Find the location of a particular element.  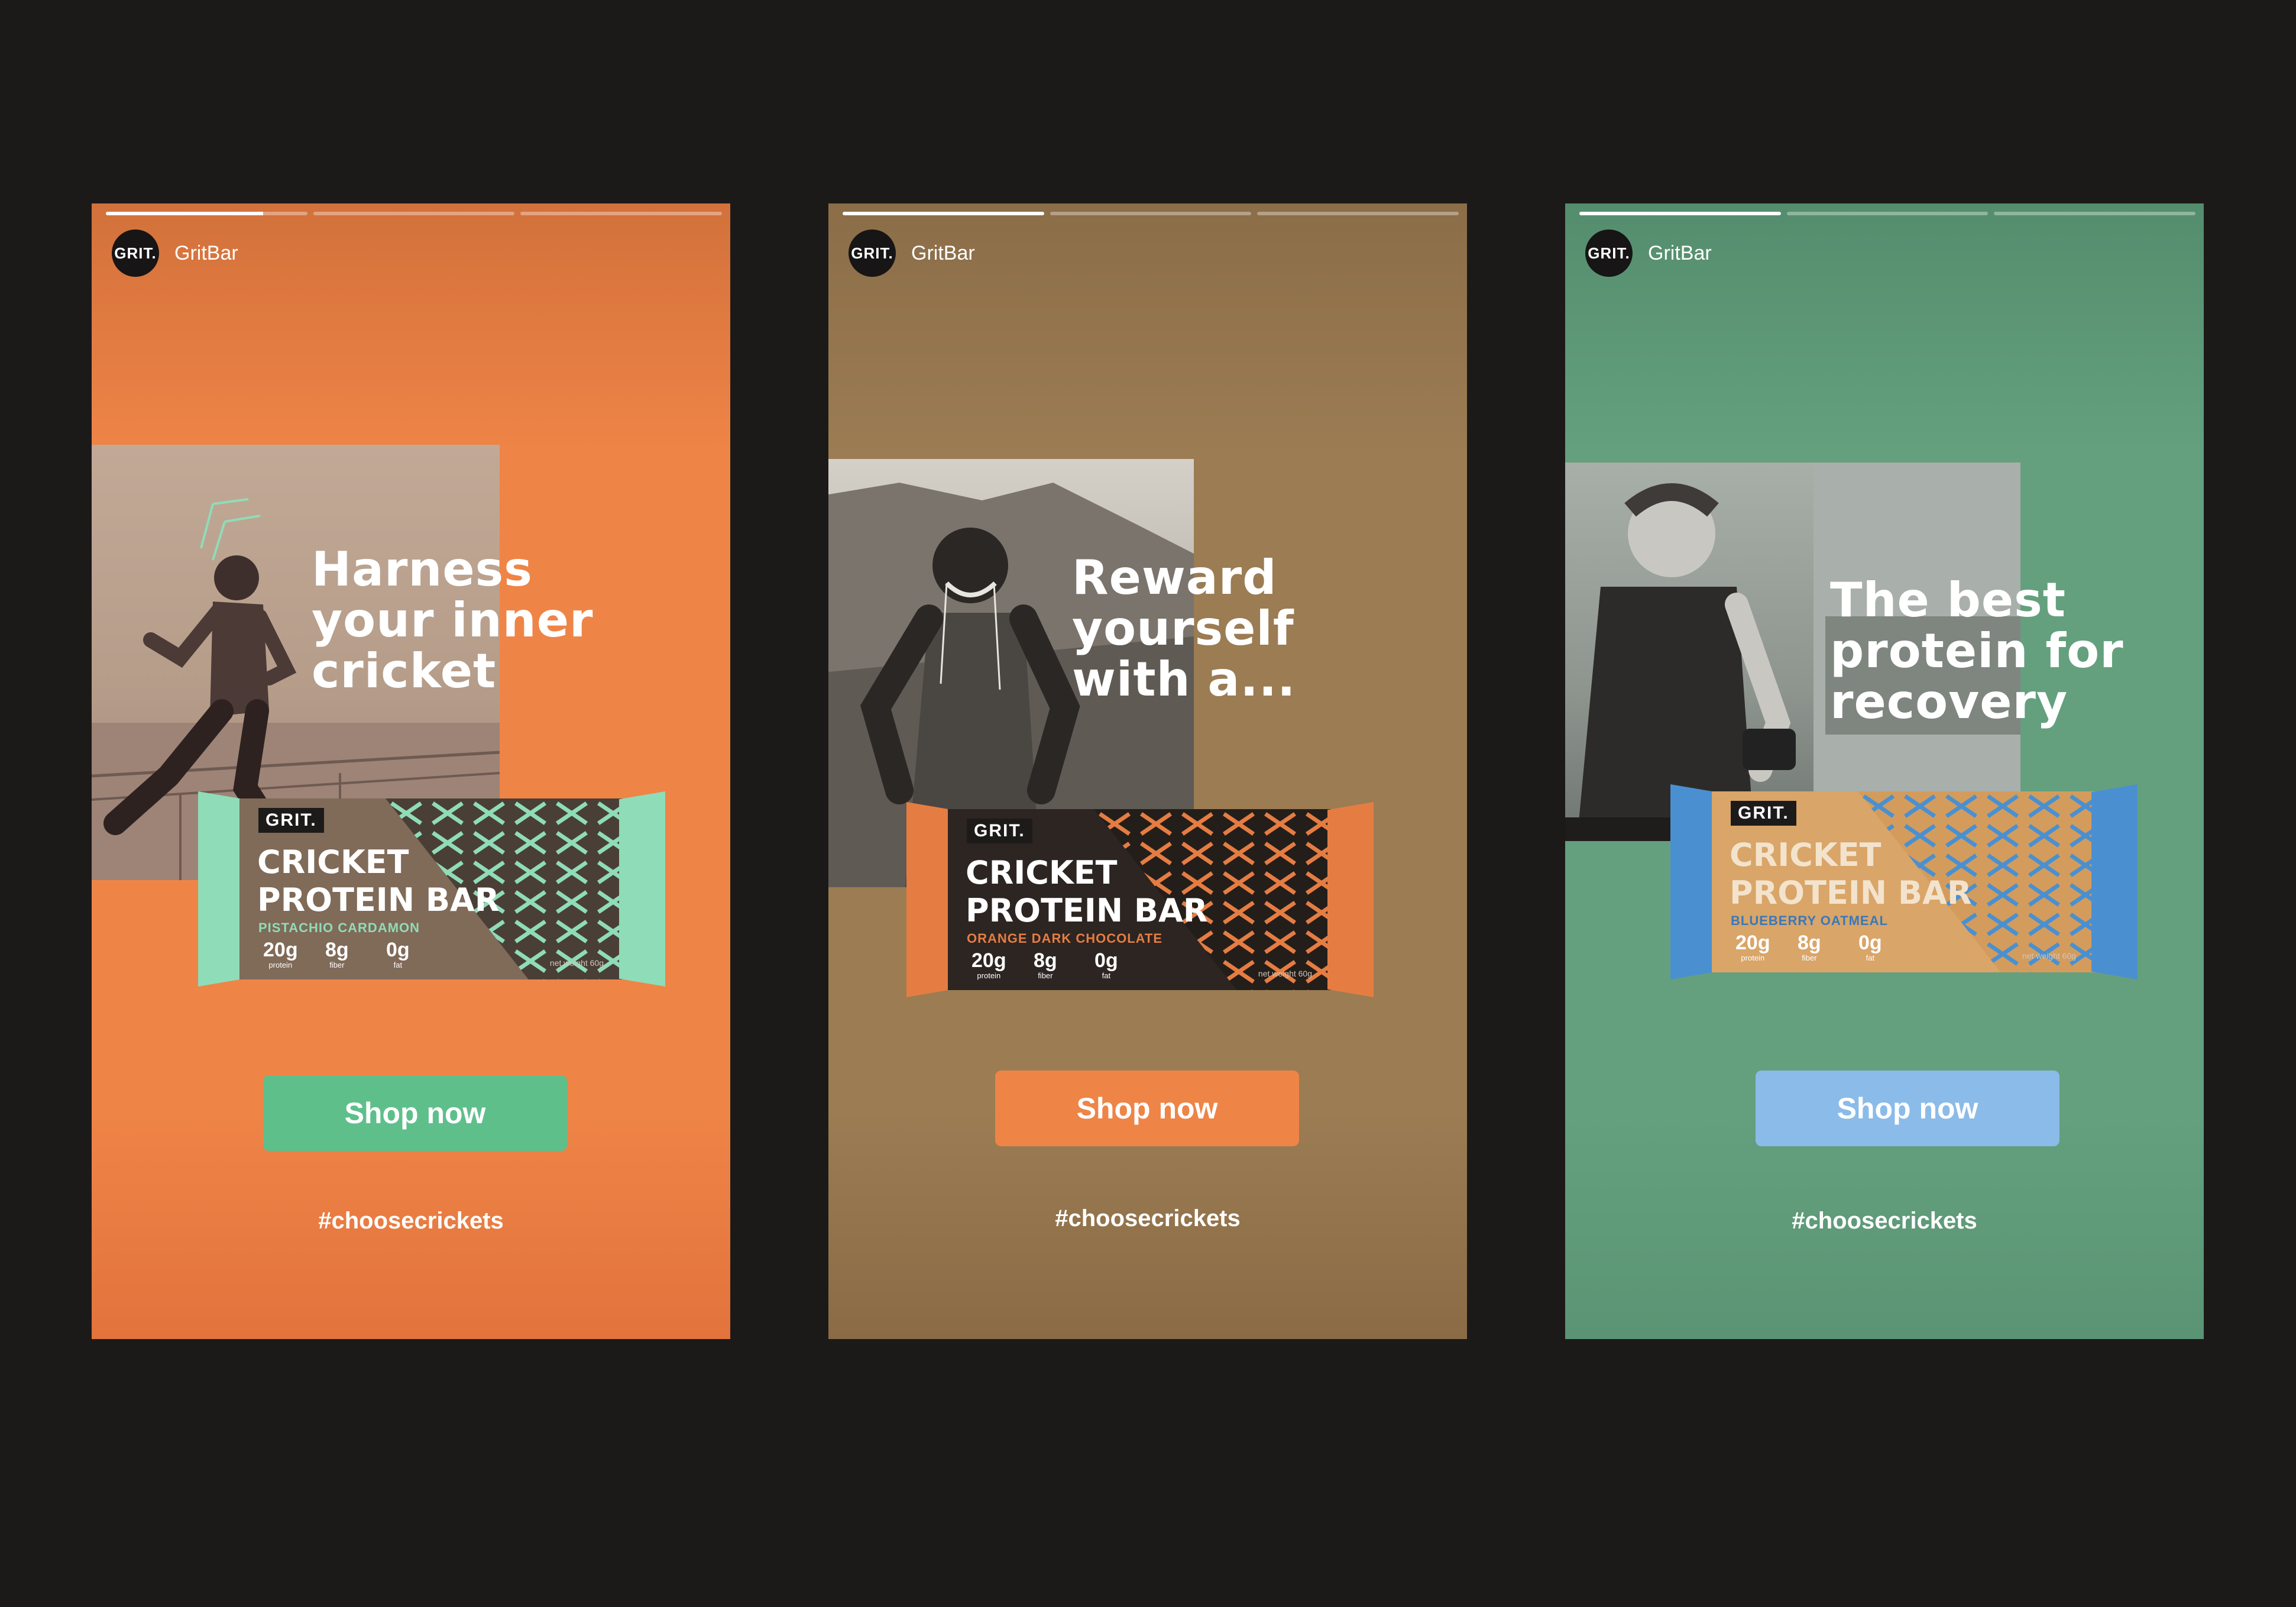

headline-line: protein for is located at coordinates (1977, 650).